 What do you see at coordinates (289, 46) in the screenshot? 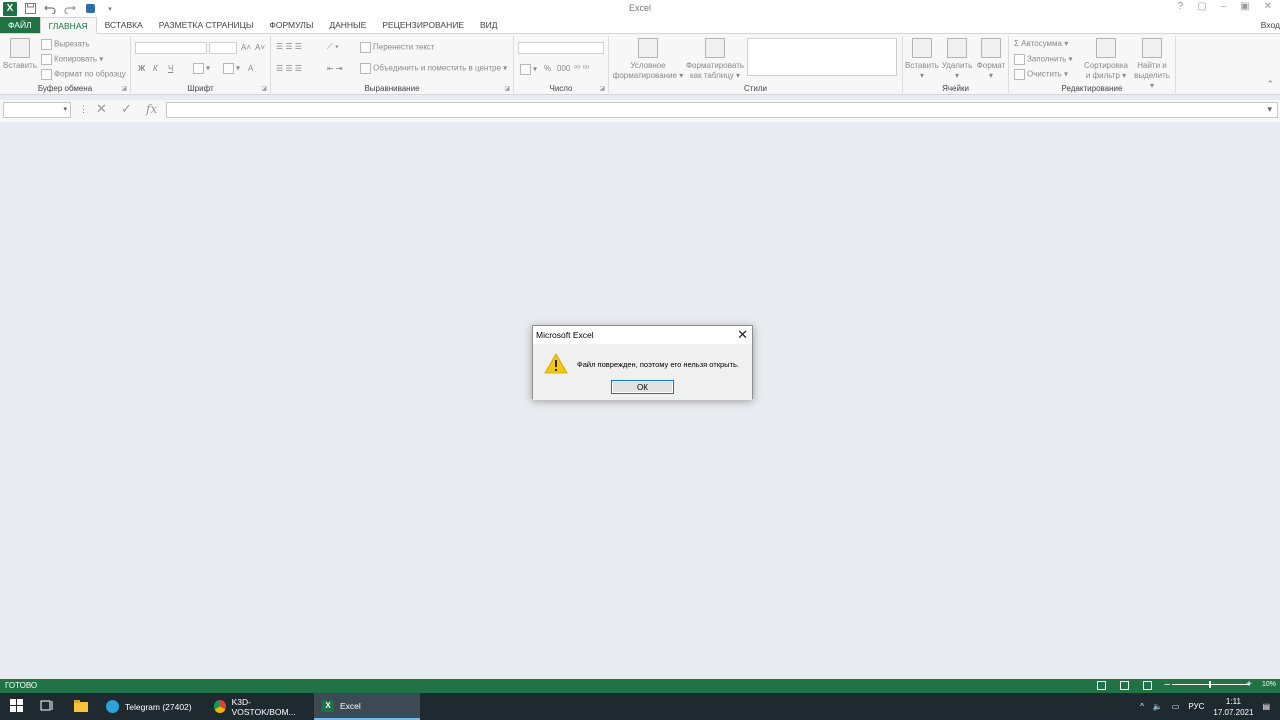
I see `align-top-button: ☰ ☰ ☰` at bounding box center [289, 46].